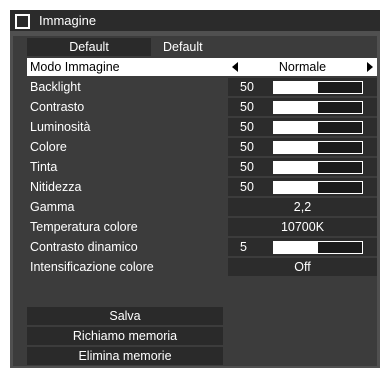 Image resolution: width=387 pixels, height=369 pixels. Describe the element at coordinates (302, 67) in the screenshot. I see `setting-value: Normale` at that location.